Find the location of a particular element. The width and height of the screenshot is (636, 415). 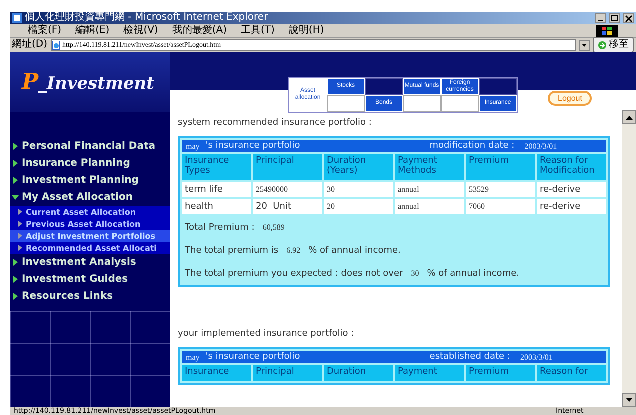

column-header: Payment is located at coordinates (429, 373).